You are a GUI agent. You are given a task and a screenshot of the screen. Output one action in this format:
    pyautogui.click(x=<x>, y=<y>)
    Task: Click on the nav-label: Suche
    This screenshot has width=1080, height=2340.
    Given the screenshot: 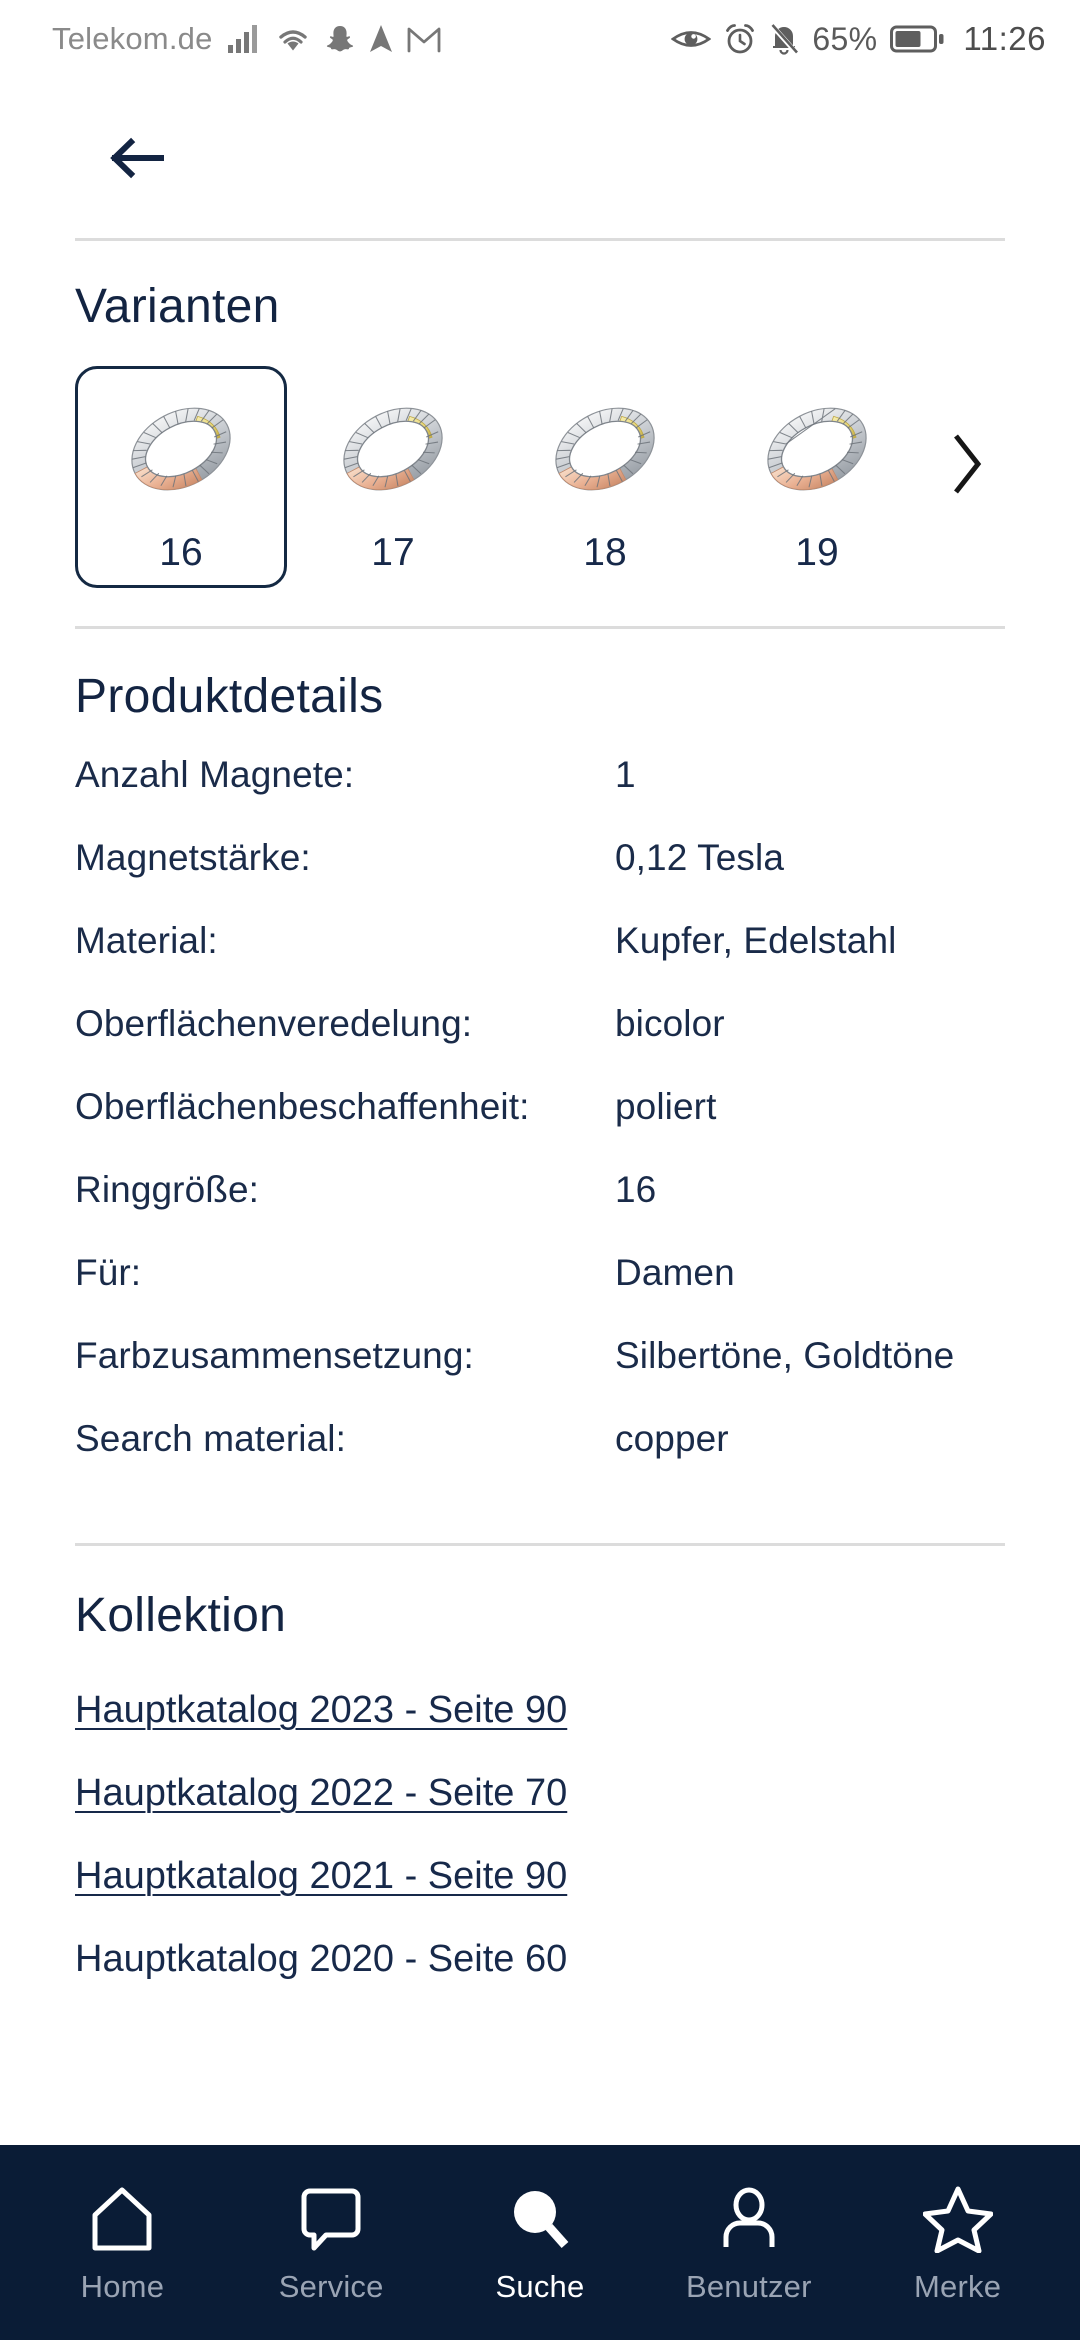 What is the action you would take?
    pyautogui.click(x=540, y=2286)
    